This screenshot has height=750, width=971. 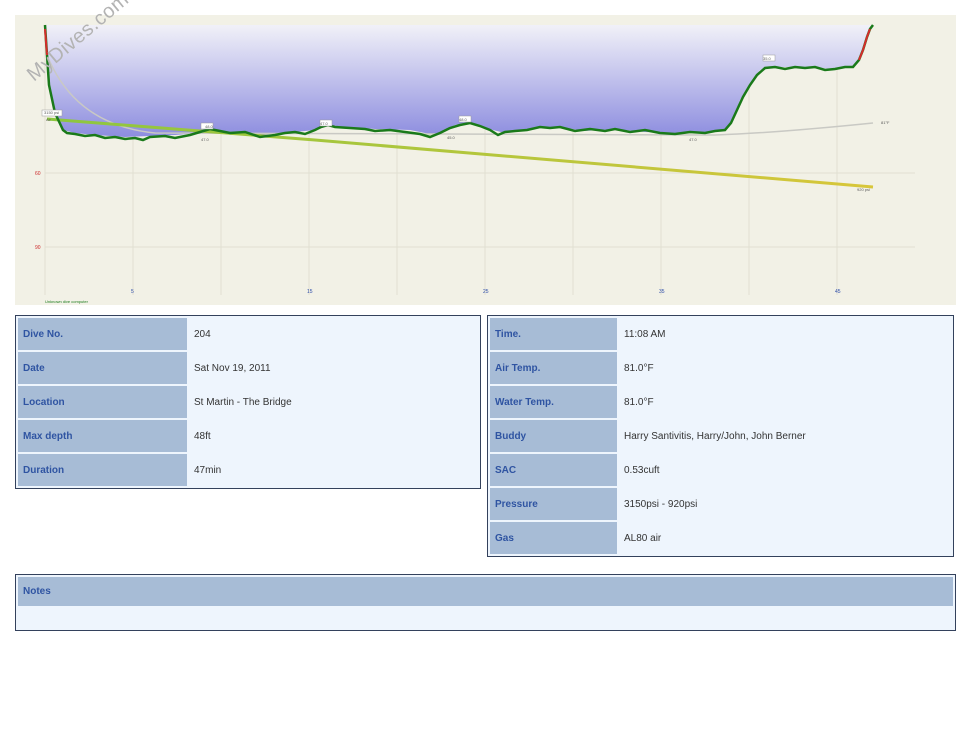 I want to click on time-tick: 35, so click(x=662, y=292).